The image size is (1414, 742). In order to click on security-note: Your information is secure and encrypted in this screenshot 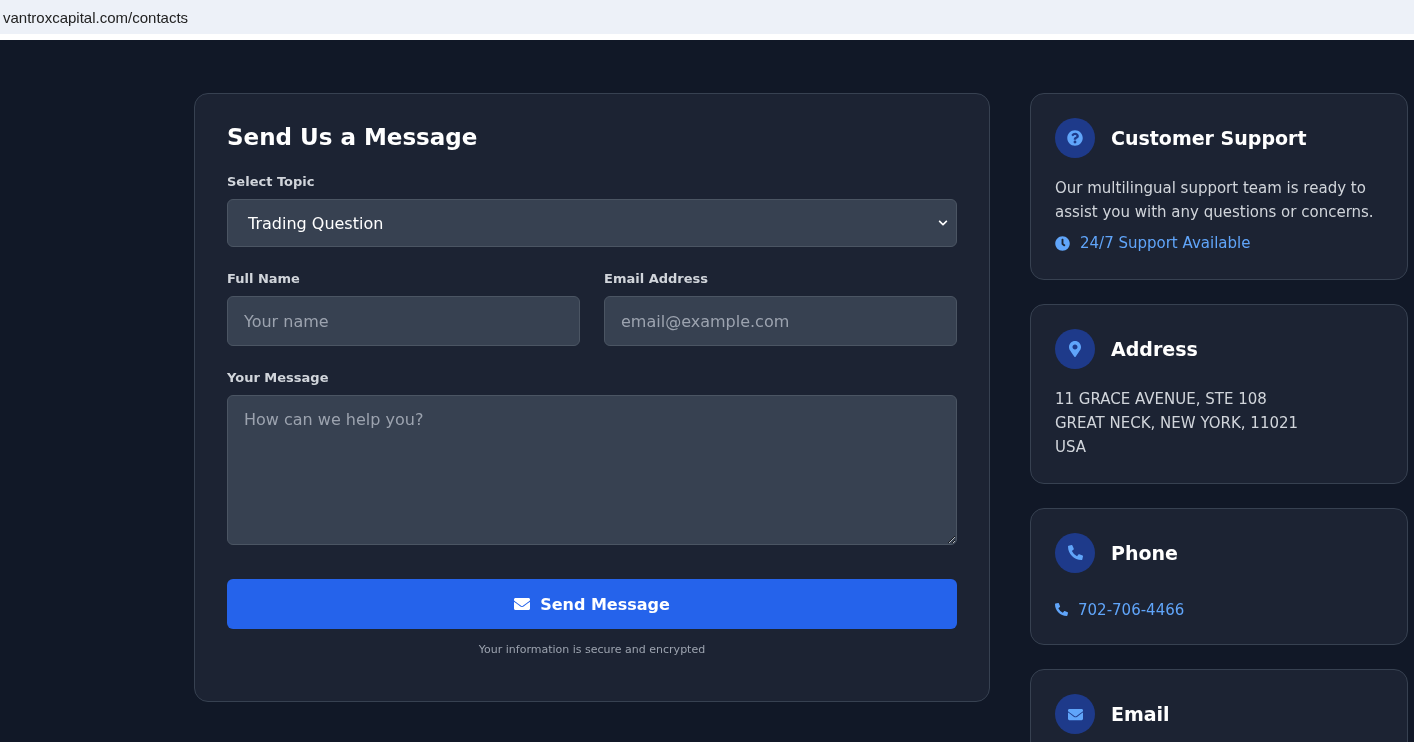, I will do `click(592, 649)`.